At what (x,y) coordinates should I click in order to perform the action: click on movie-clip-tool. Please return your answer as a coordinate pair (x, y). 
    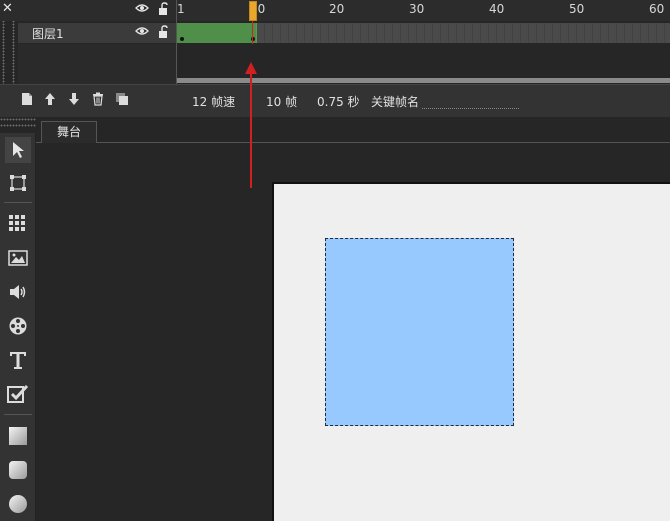
    Looking at the image, I should click on (18, 326).